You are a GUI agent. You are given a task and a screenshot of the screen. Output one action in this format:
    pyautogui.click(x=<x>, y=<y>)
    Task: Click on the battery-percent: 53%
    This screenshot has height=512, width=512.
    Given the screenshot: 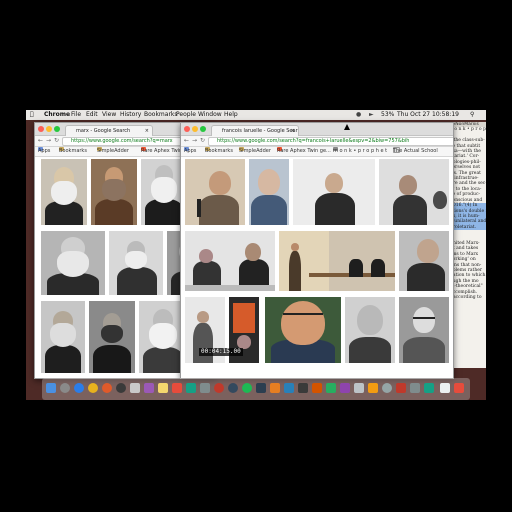 What is the action you would take?
    pyautogui.click(x=387, y=115)
    